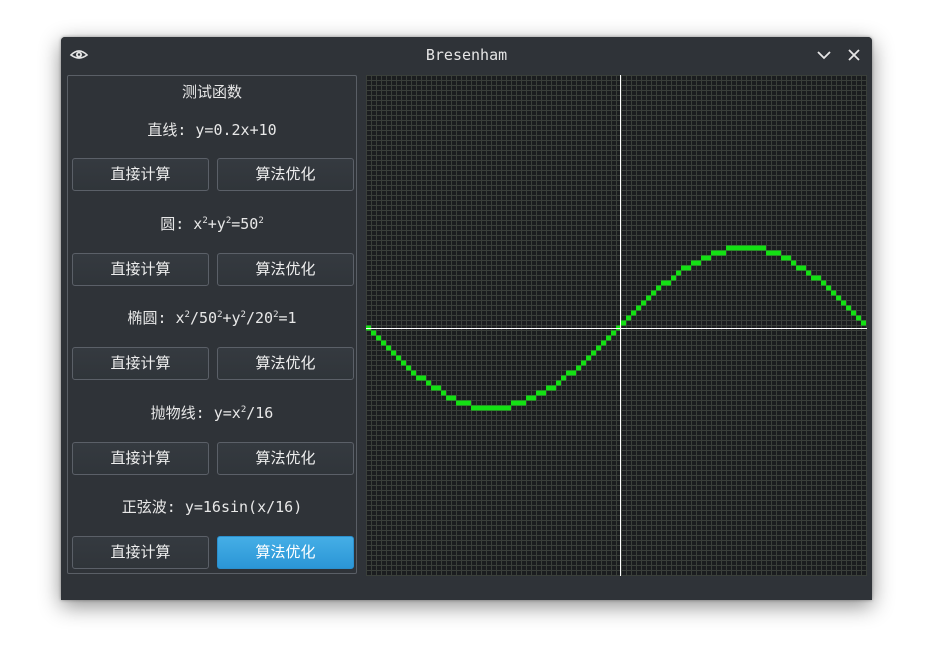 The image size is (933, 661). Describe the element at coordinates (140, 458) in the screenshot. I see `parabola-direct-button: 直接计算` at that location.